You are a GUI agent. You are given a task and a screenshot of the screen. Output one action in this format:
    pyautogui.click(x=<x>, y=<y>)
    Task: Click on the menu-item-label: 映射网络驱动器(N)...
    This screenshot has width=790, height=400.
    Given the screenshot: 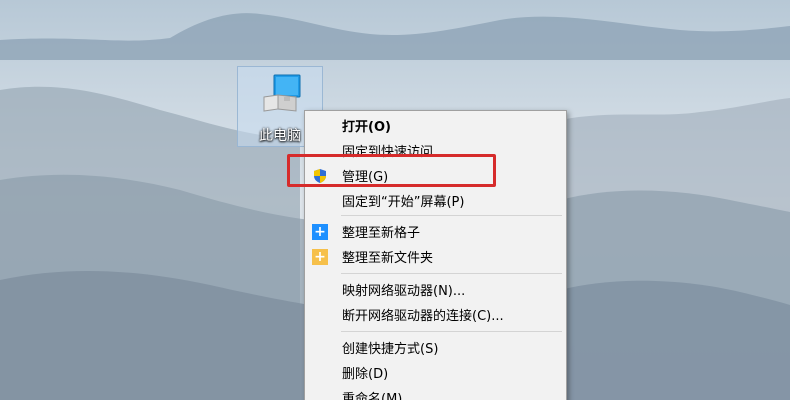 What is the action you would take?
    pyautogui.click(x=404, y=291)
    